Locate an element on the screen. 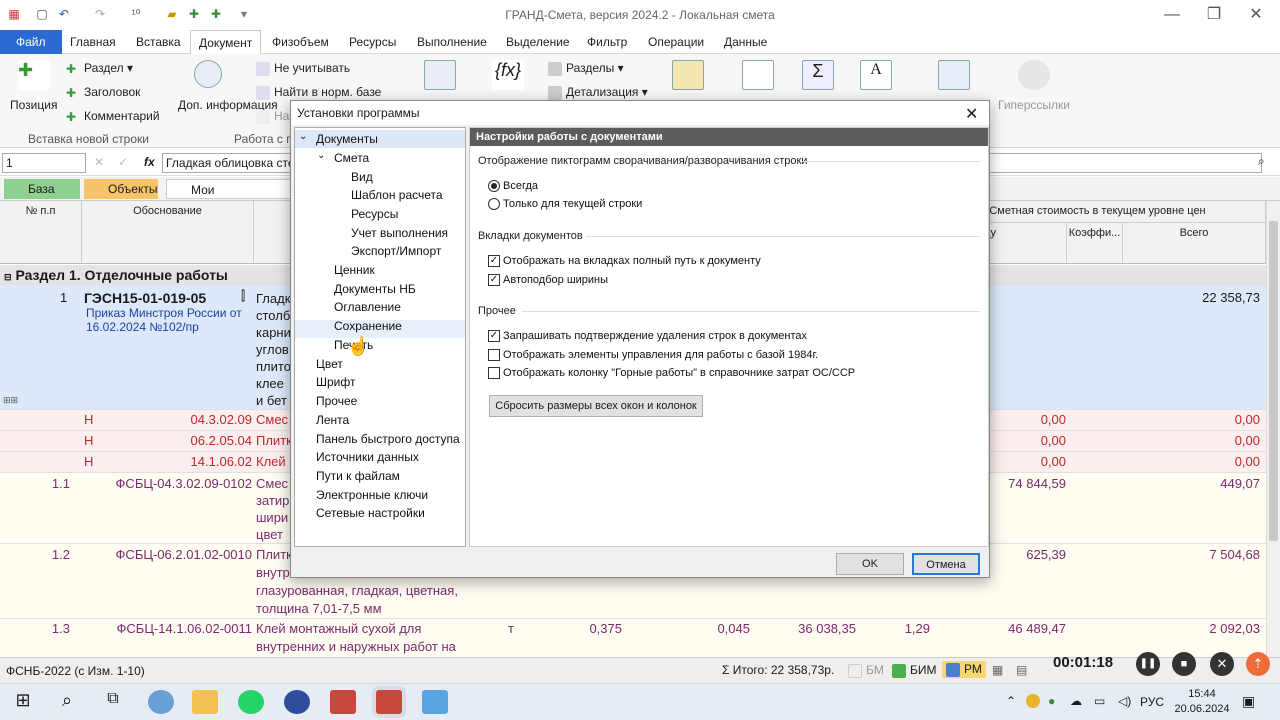  tree-item-other: Прочее is located at coordinates (336, 401).